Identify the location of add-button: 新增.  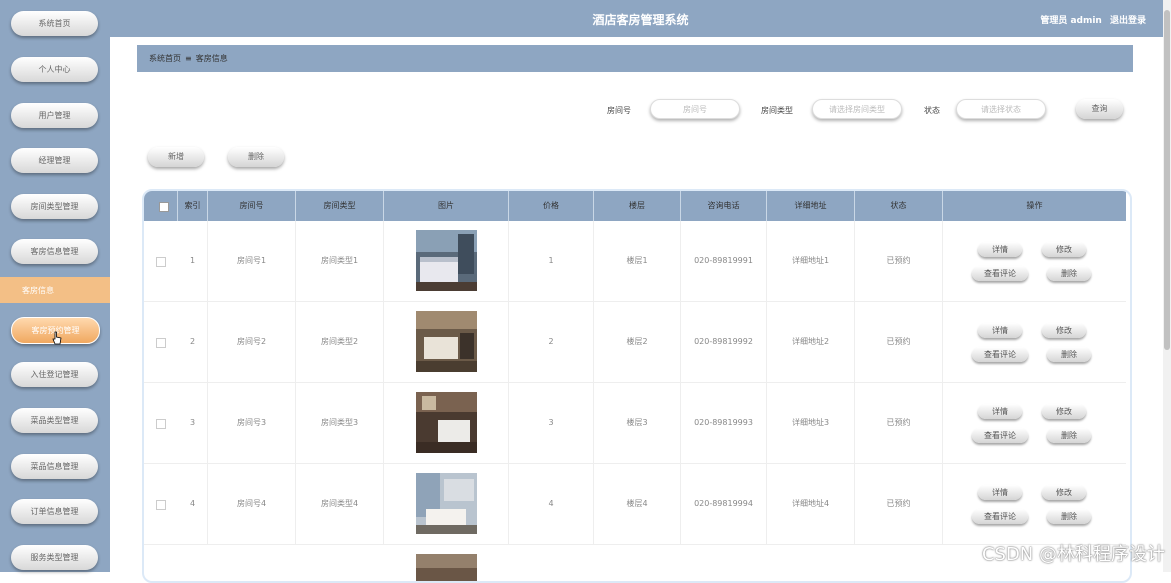
(176, 157).